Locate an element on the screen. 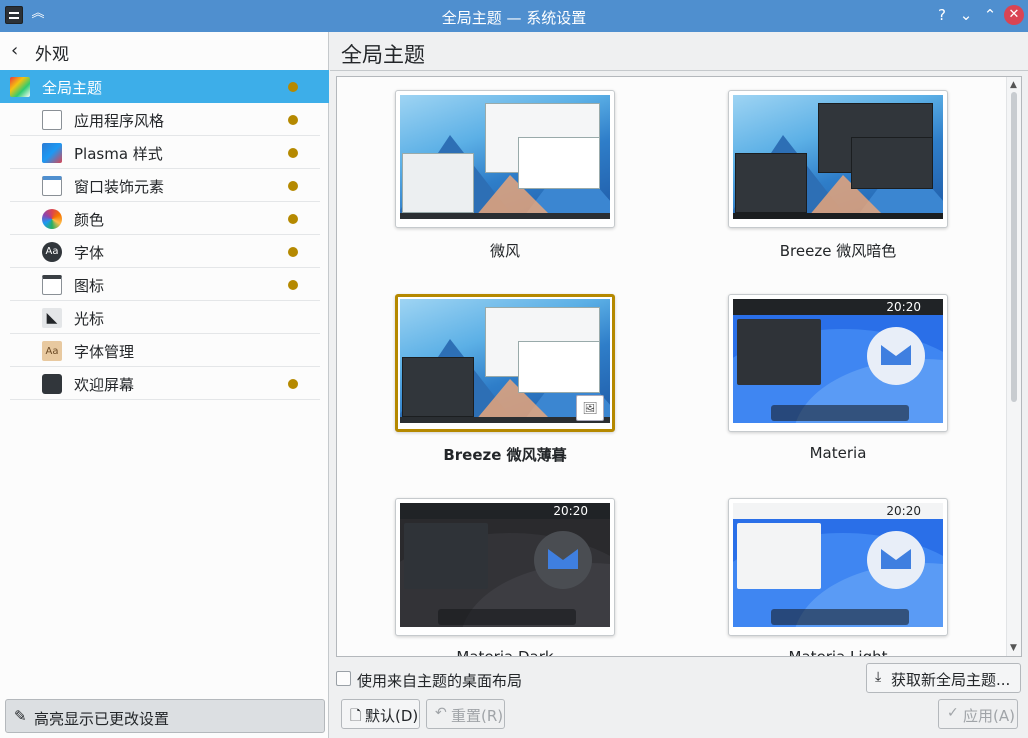  sidebar-item-plasma-style: Plasma 样式 is located at coordinates (165, 152).